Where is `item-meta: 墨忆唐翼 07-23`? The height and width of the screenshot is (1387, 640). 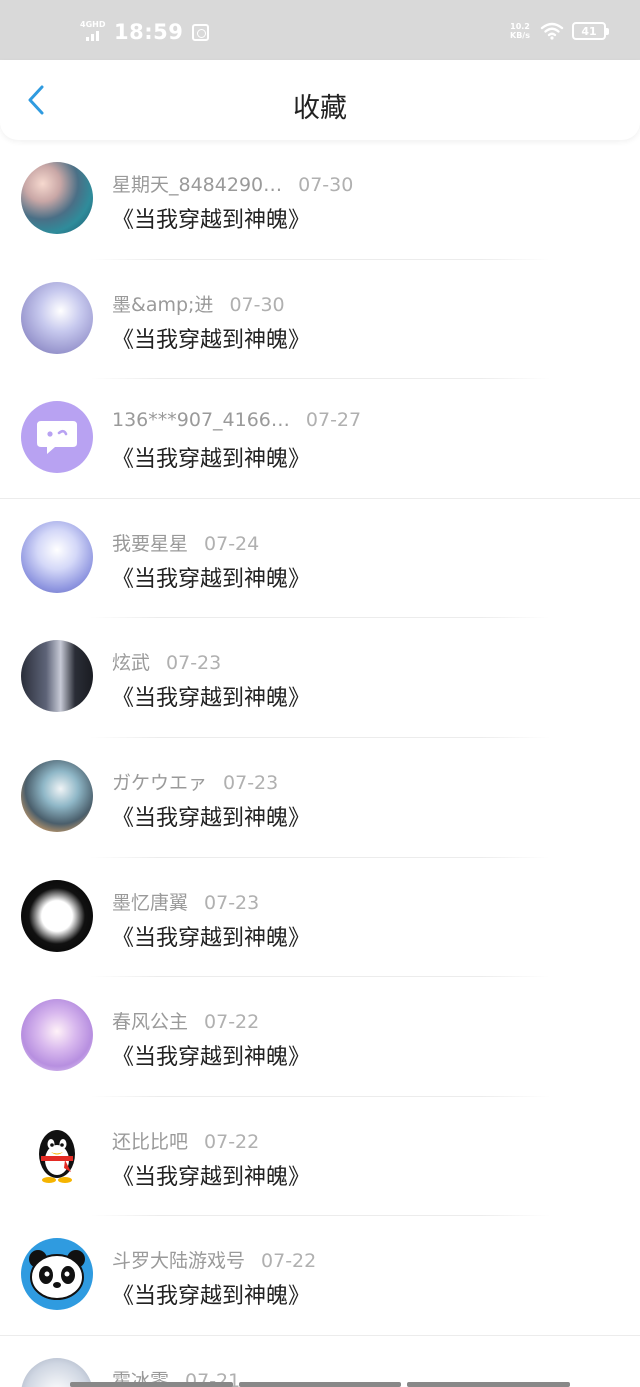 item-meta: 墨忆唐翼 07-23 is located at coordinates (185, 901).